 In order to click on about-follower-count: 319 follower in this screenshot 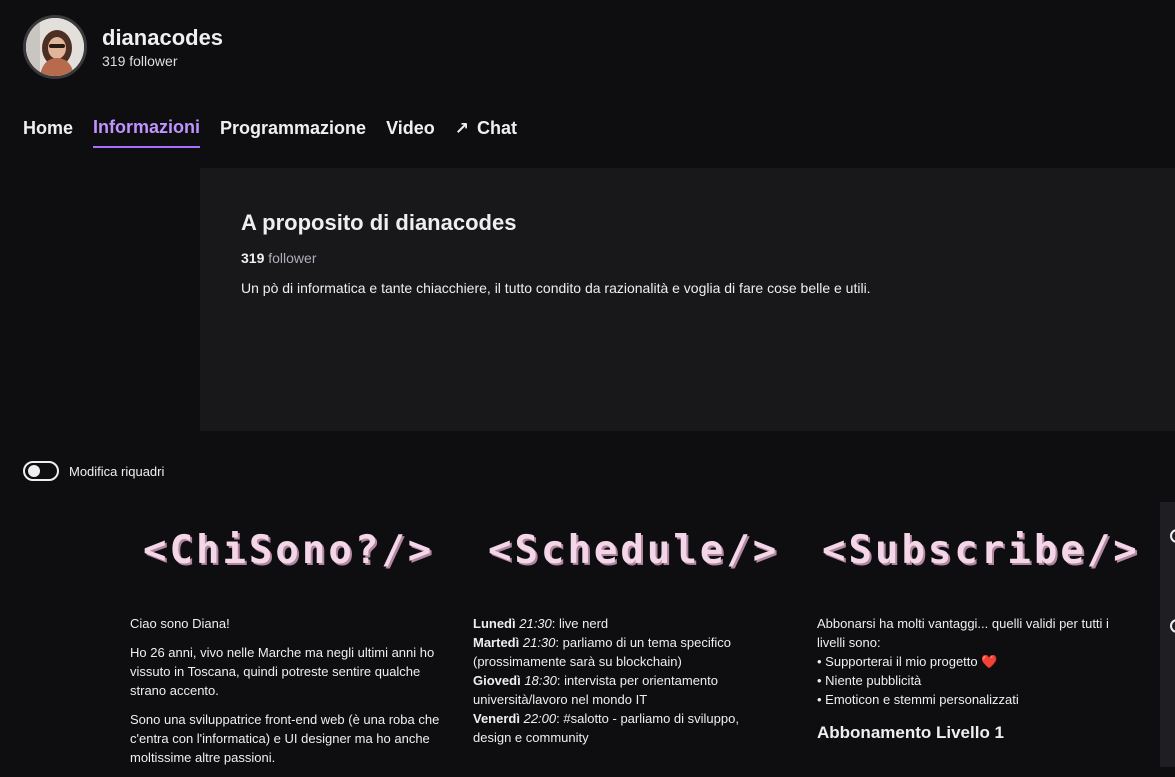, I will do `click(687, 258)`.